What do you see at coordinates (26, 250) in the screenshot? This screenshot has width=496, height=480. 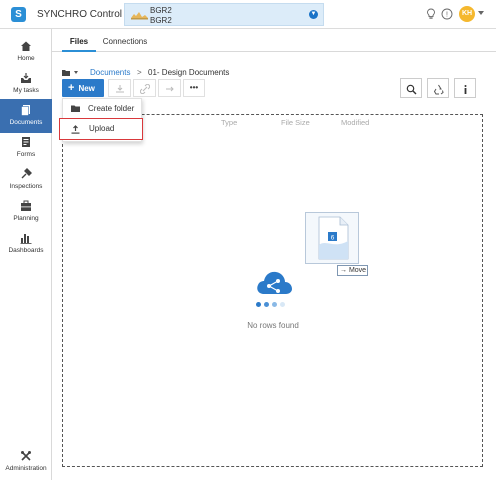 I see `sidebar-label-dashboards: Dashboards` at bounding box center [26, 250].